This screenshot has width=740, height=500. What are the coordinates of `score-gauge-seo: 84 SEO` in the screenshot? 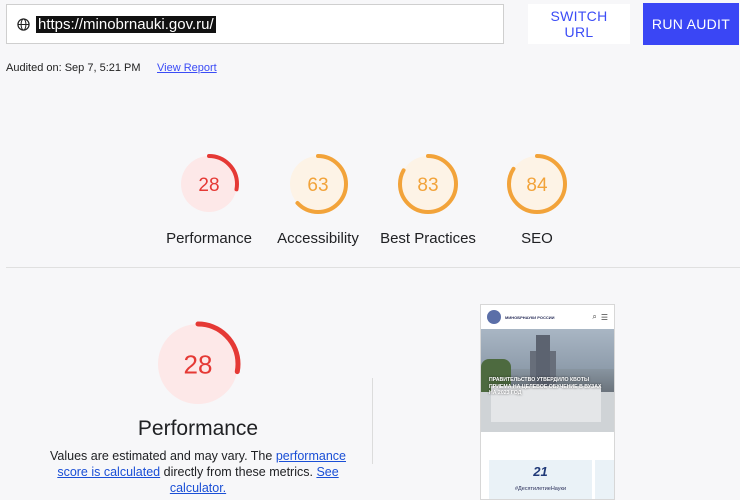 It's located at (537, 199).